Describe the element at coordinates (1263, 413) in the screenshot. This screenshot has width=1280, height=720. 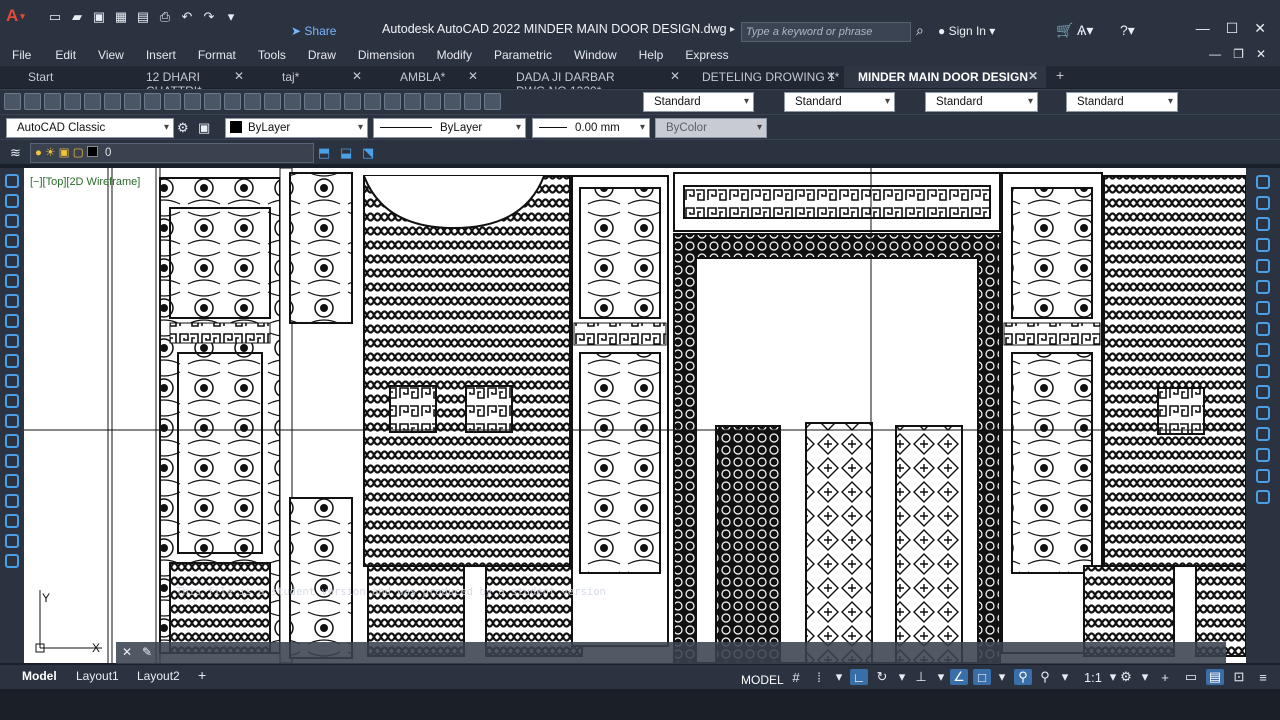
I see `break-icon` at that location.